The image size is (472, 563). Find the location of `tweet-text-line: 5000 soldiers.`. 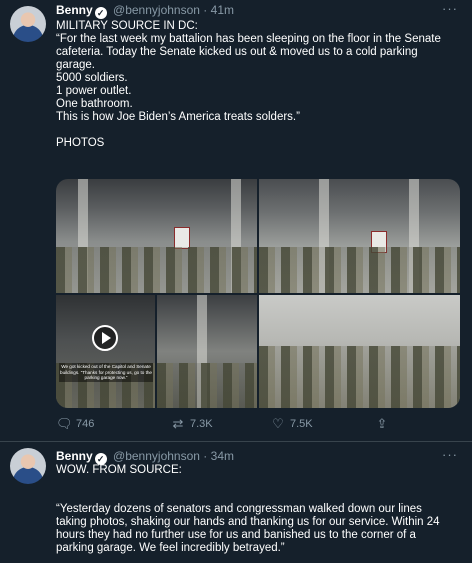

tweet-text-line: 5000 soldiers. is located at coordinates (92, 78).